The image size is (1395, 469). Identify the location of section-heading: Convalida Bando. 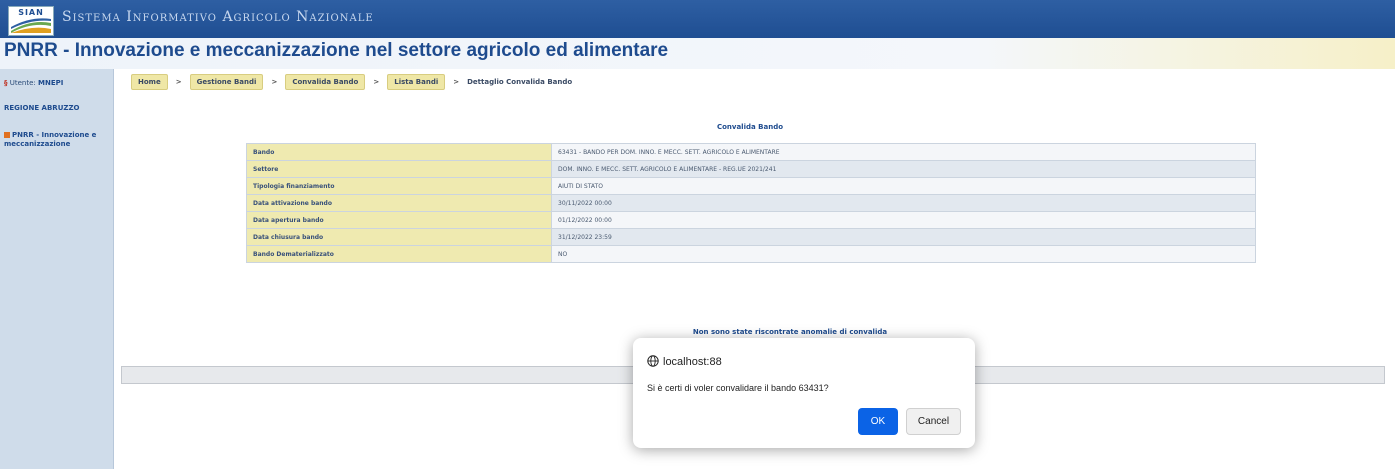
(750, 127).